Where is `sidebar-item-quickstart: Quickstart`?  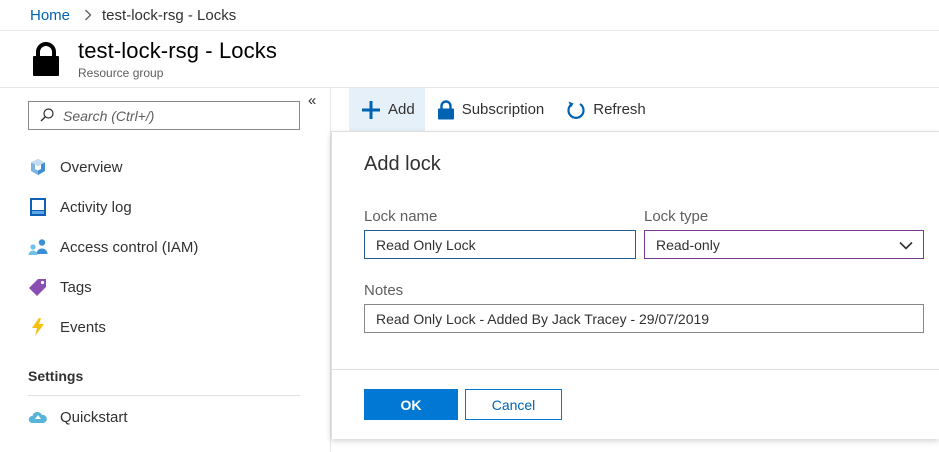
sidebar-item-quickstart: Quickstart is located at coordinates (165, 417).